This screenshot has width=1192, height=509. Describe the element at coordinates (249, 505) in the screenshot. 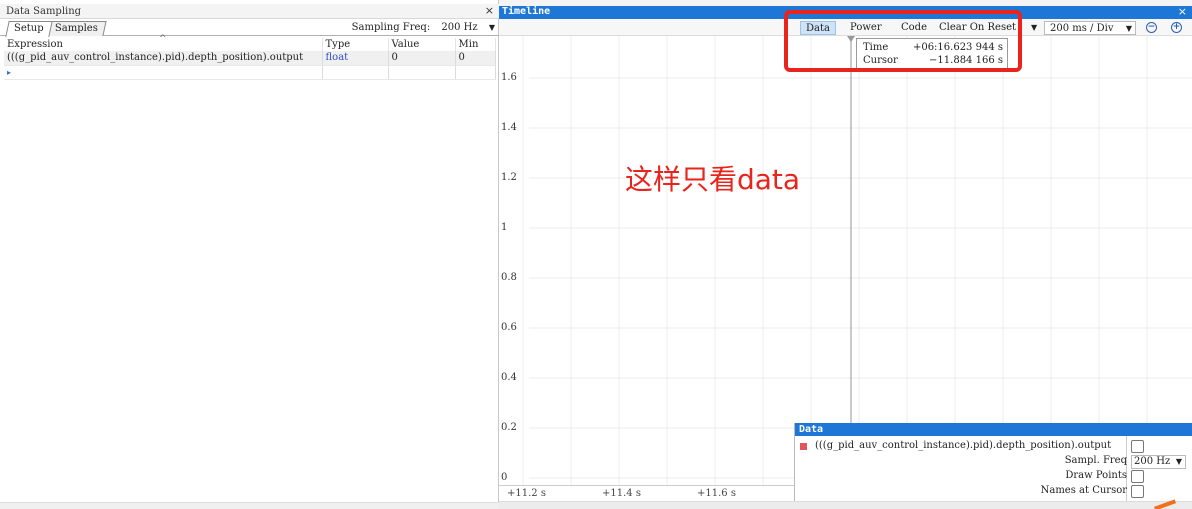

I see `left-scrollbar` at that location.